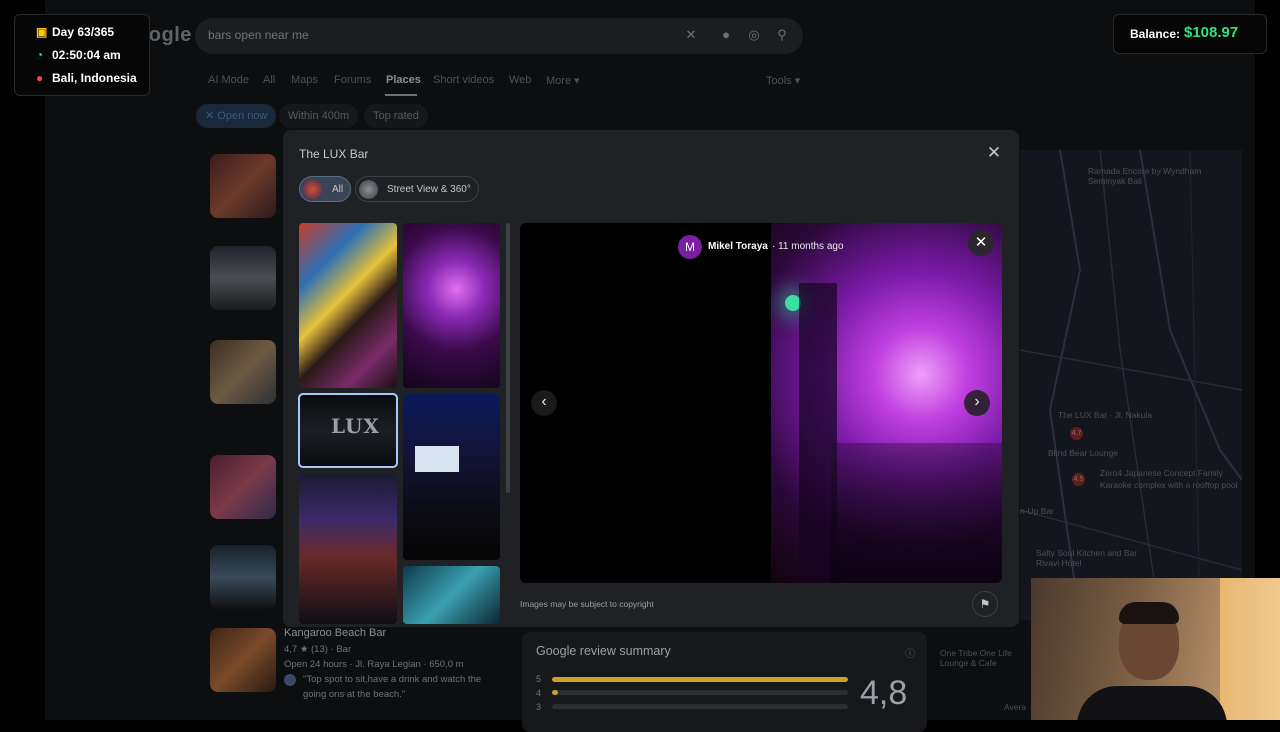 The height and width of the screenshot is (732, 1280). Describe the element at coordinates (312, 189) in the screenshot. I see `chip-thumbnail-icon` at that location.